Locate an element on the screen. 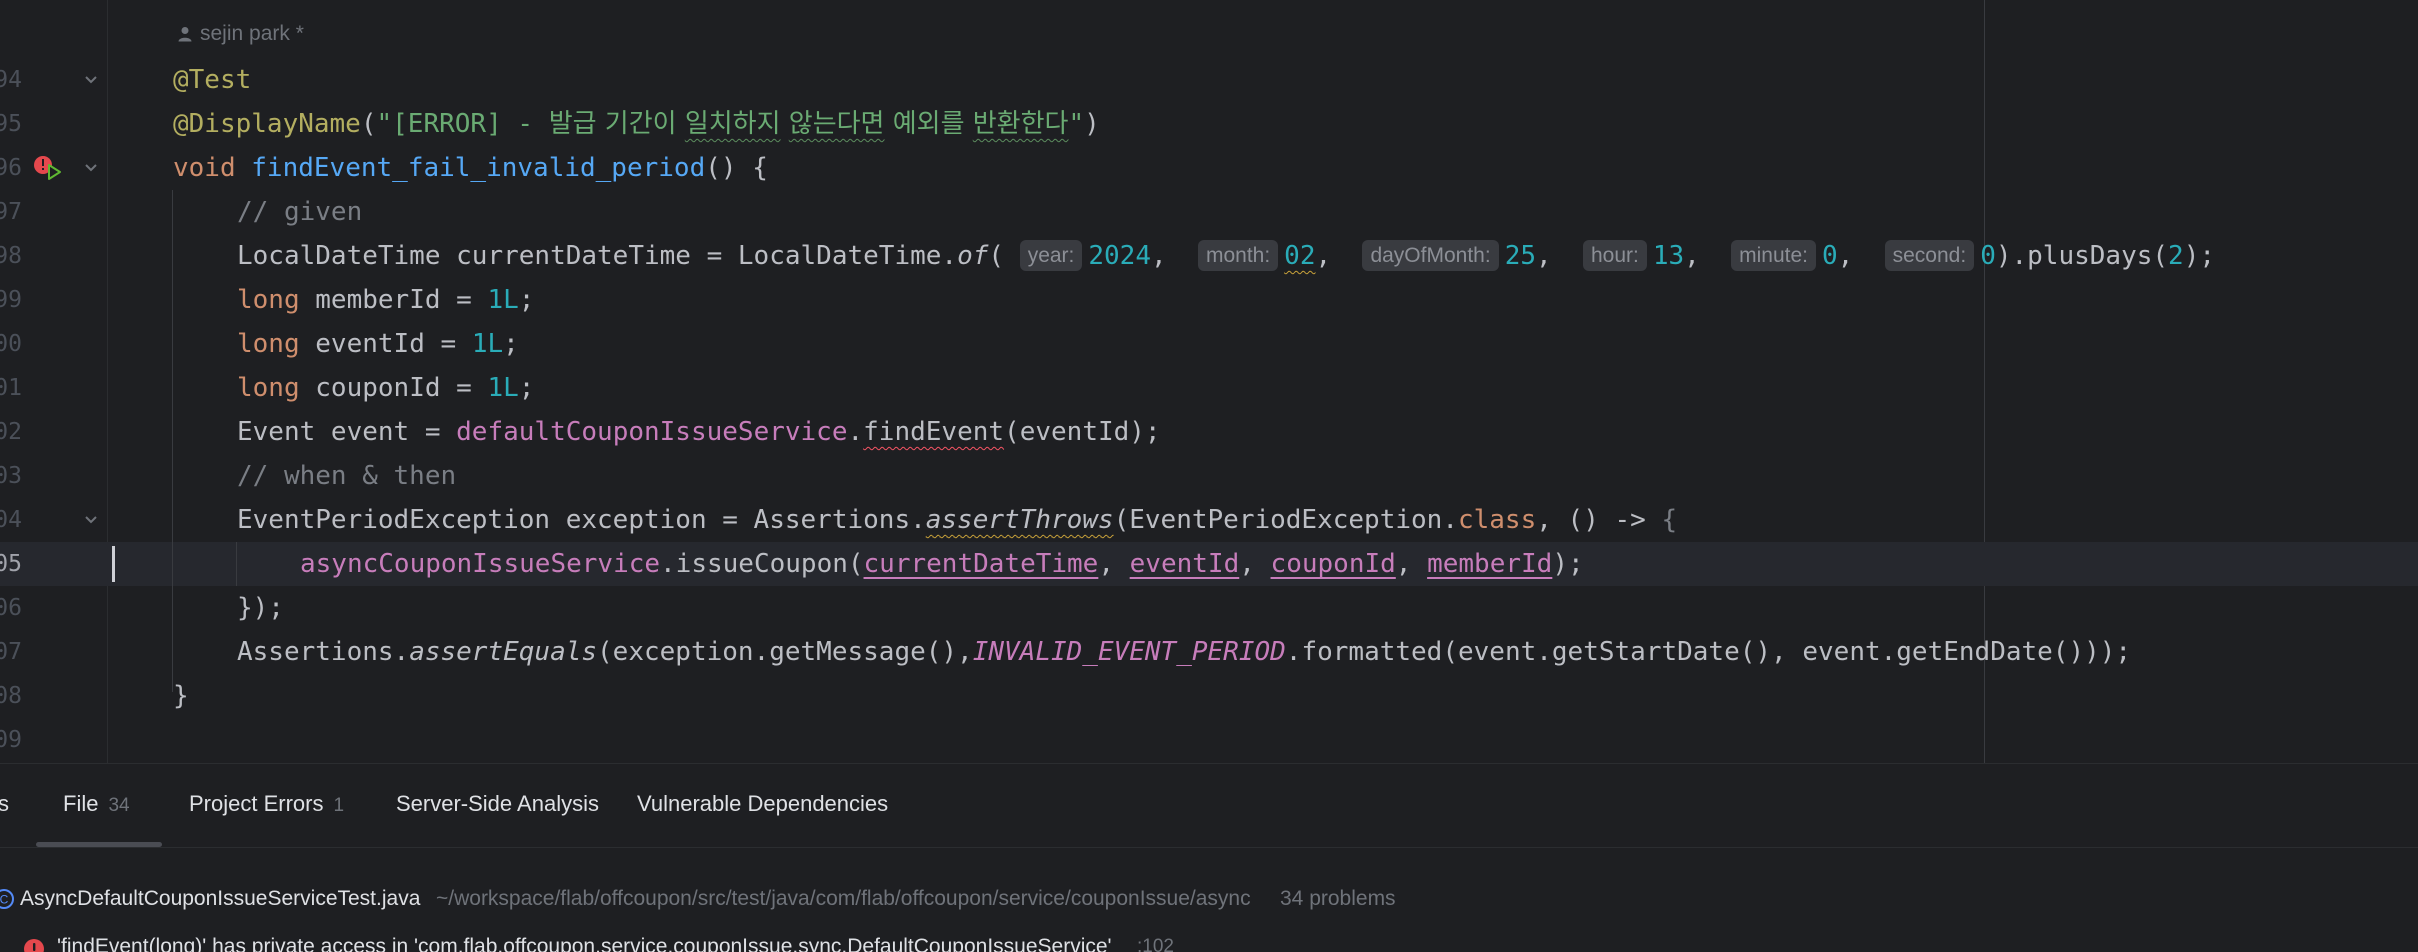 This screenshot has height=952, width=2418. line-number: 04 is located at coordinates (11, 520).